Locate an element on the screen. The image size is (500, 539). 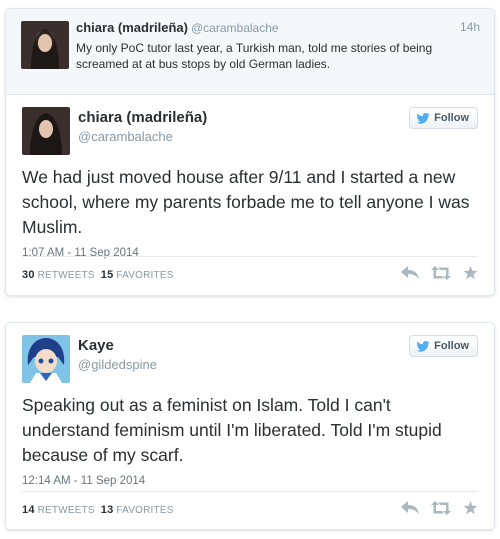
tweet-footer: 14 RETWEETS 13 FAVORITES is located at coordinates (250, 510).